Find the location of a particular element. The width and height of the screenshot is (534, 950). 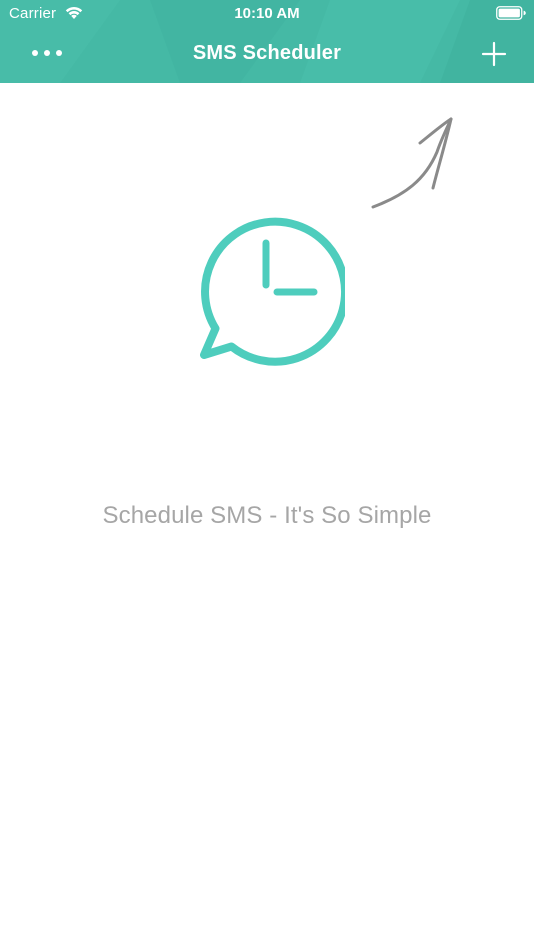

status-bar: Carrier 10:10 AM is located at coordinates (267, 14).